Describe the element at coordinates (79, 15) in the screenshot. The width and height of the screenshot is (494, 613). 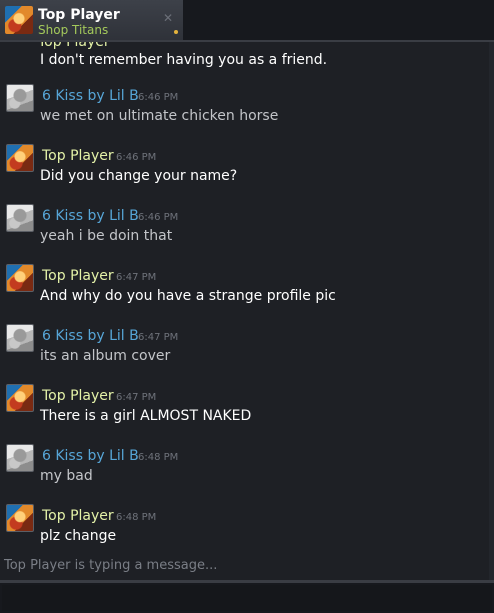
I see `tab-friend-name: Top Player` at that location.